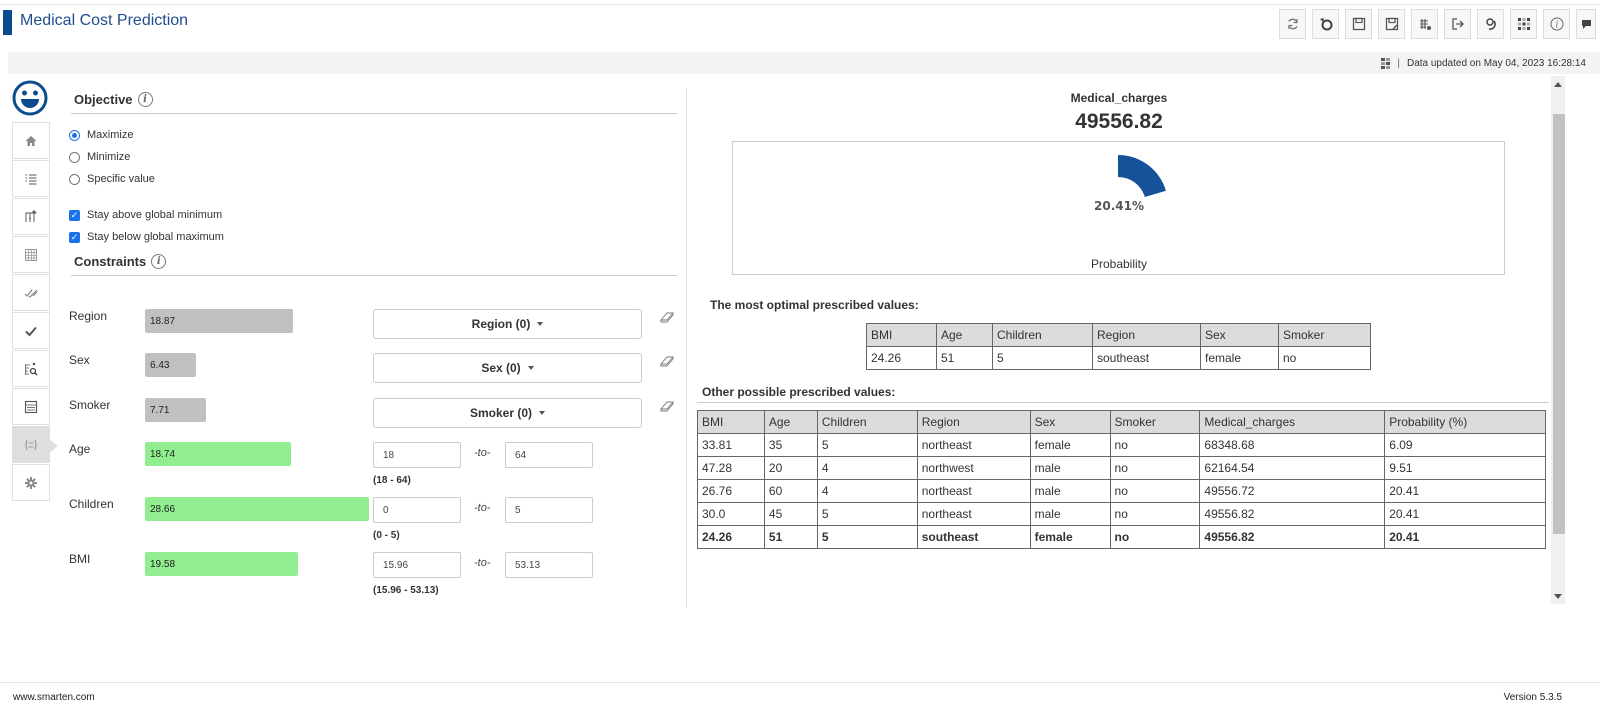 The height and width of the screenshot is (723, 1600). I want to click on refresh-button, so click(1292, 24).